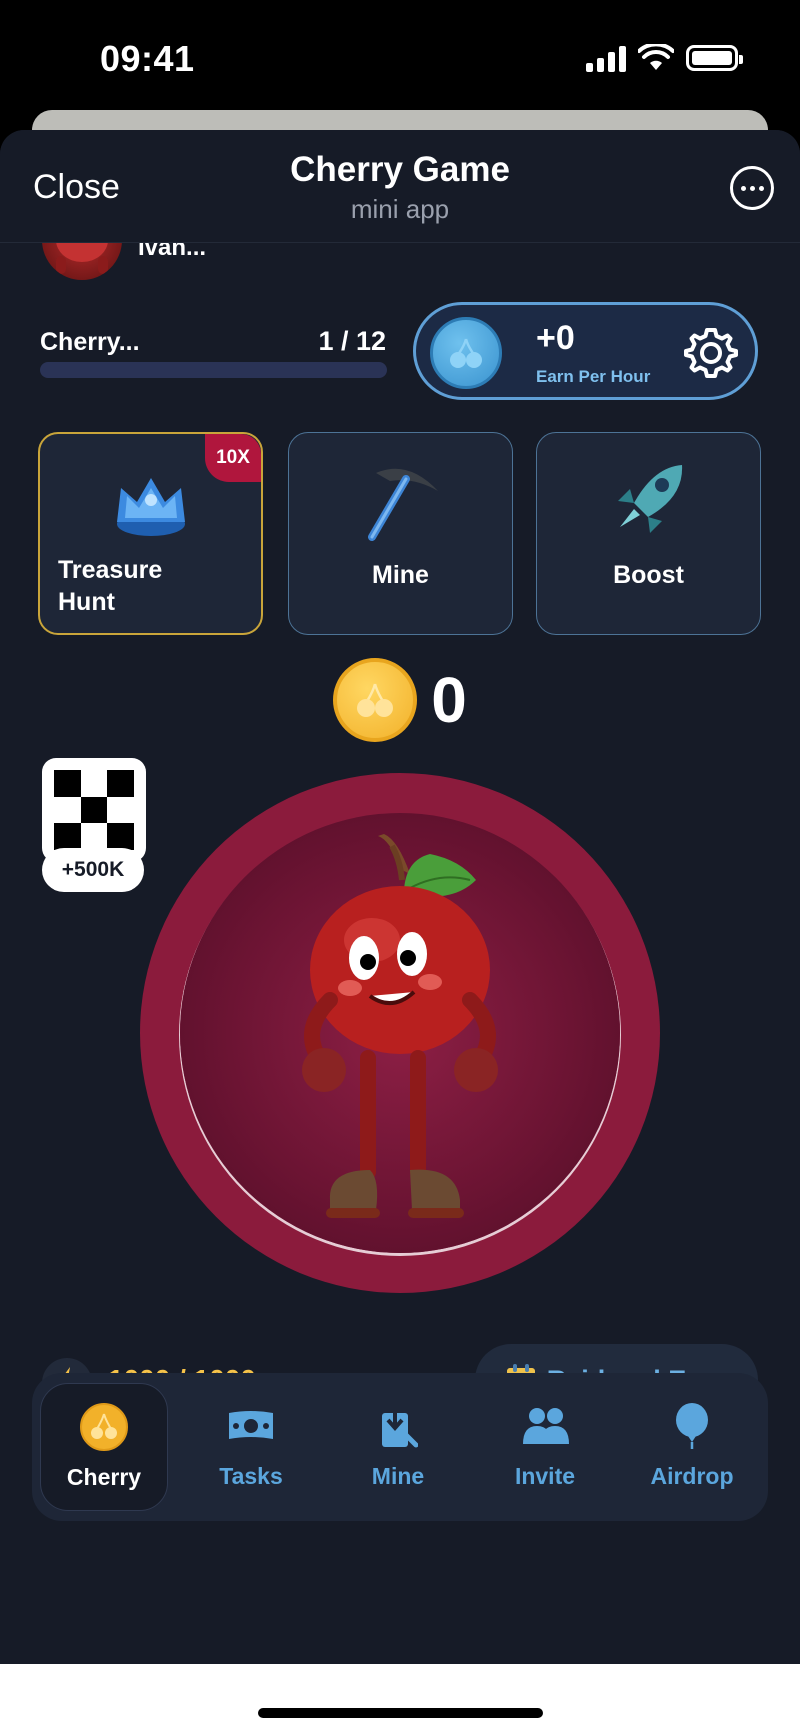  I want to click on page-subtitle: mini app, so click(400, 209).